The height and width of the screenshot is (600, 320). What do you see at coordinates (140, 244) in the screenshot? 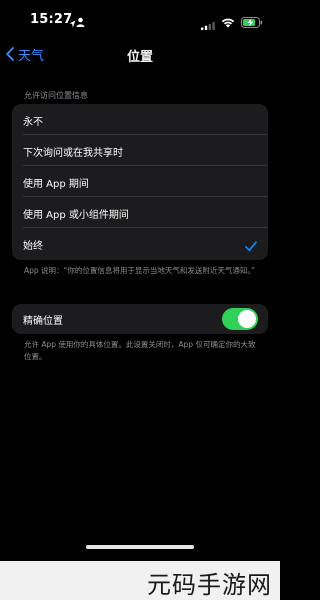
I see `option-always: 始终` at bounding box center [140, 244].